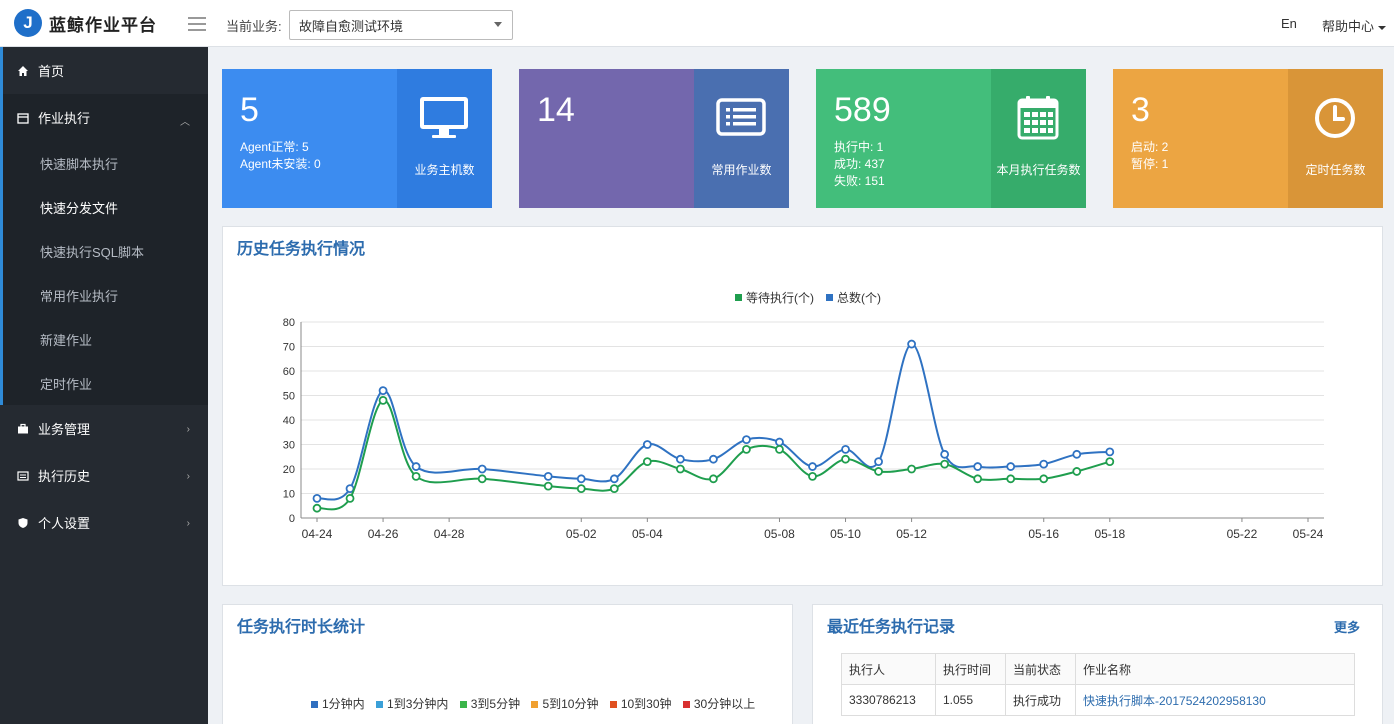 Image resolution: width=1394 pixels, height=724 pixels. I want to click on x-tick-label: 05-02, so click(581, 534).